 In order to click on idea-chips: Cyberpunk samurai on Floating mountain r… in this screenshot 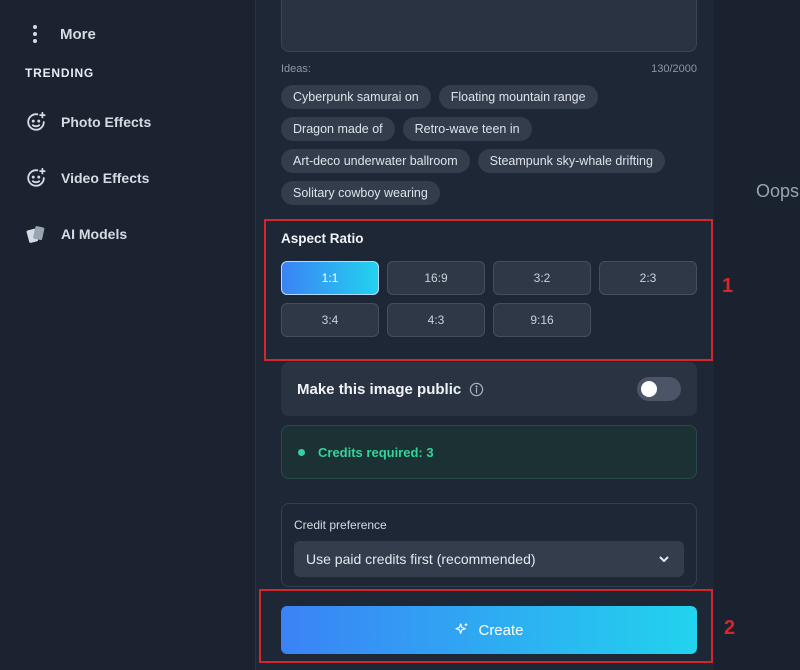, I will do `click(491, 145)`.